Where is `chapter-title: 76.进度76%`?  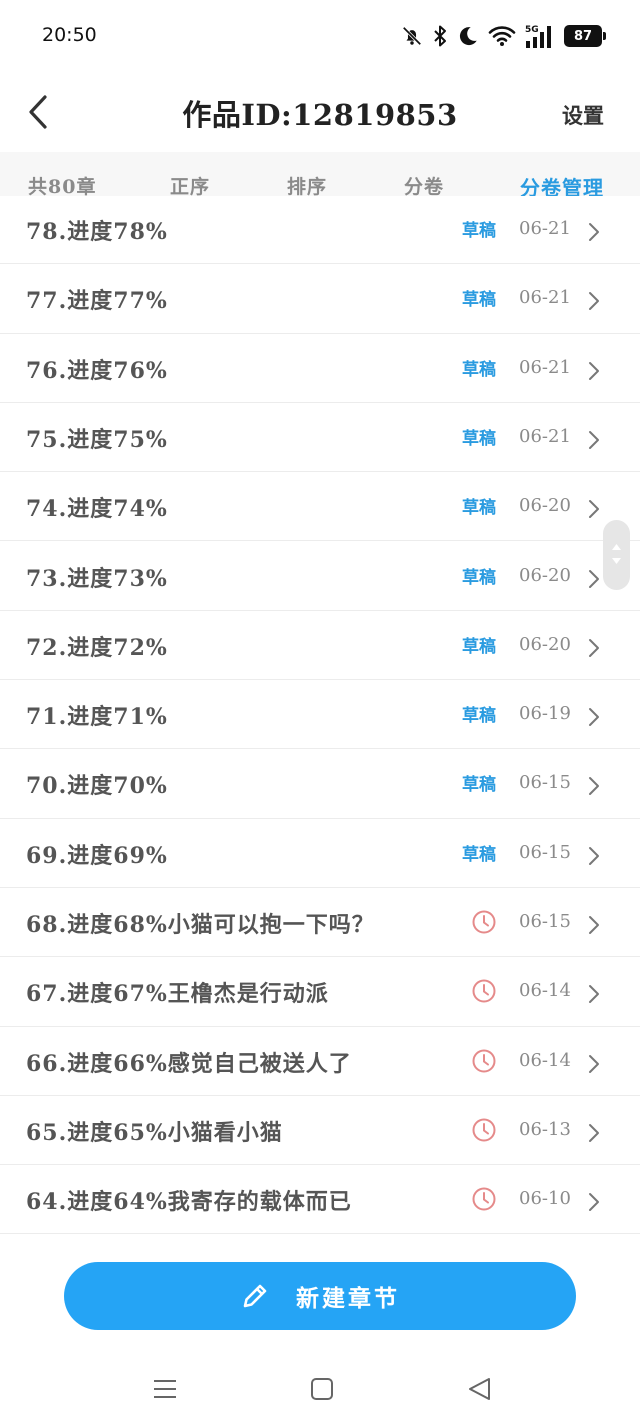 chapter-title: 76.进度76% is located at coordinates (97, 370).